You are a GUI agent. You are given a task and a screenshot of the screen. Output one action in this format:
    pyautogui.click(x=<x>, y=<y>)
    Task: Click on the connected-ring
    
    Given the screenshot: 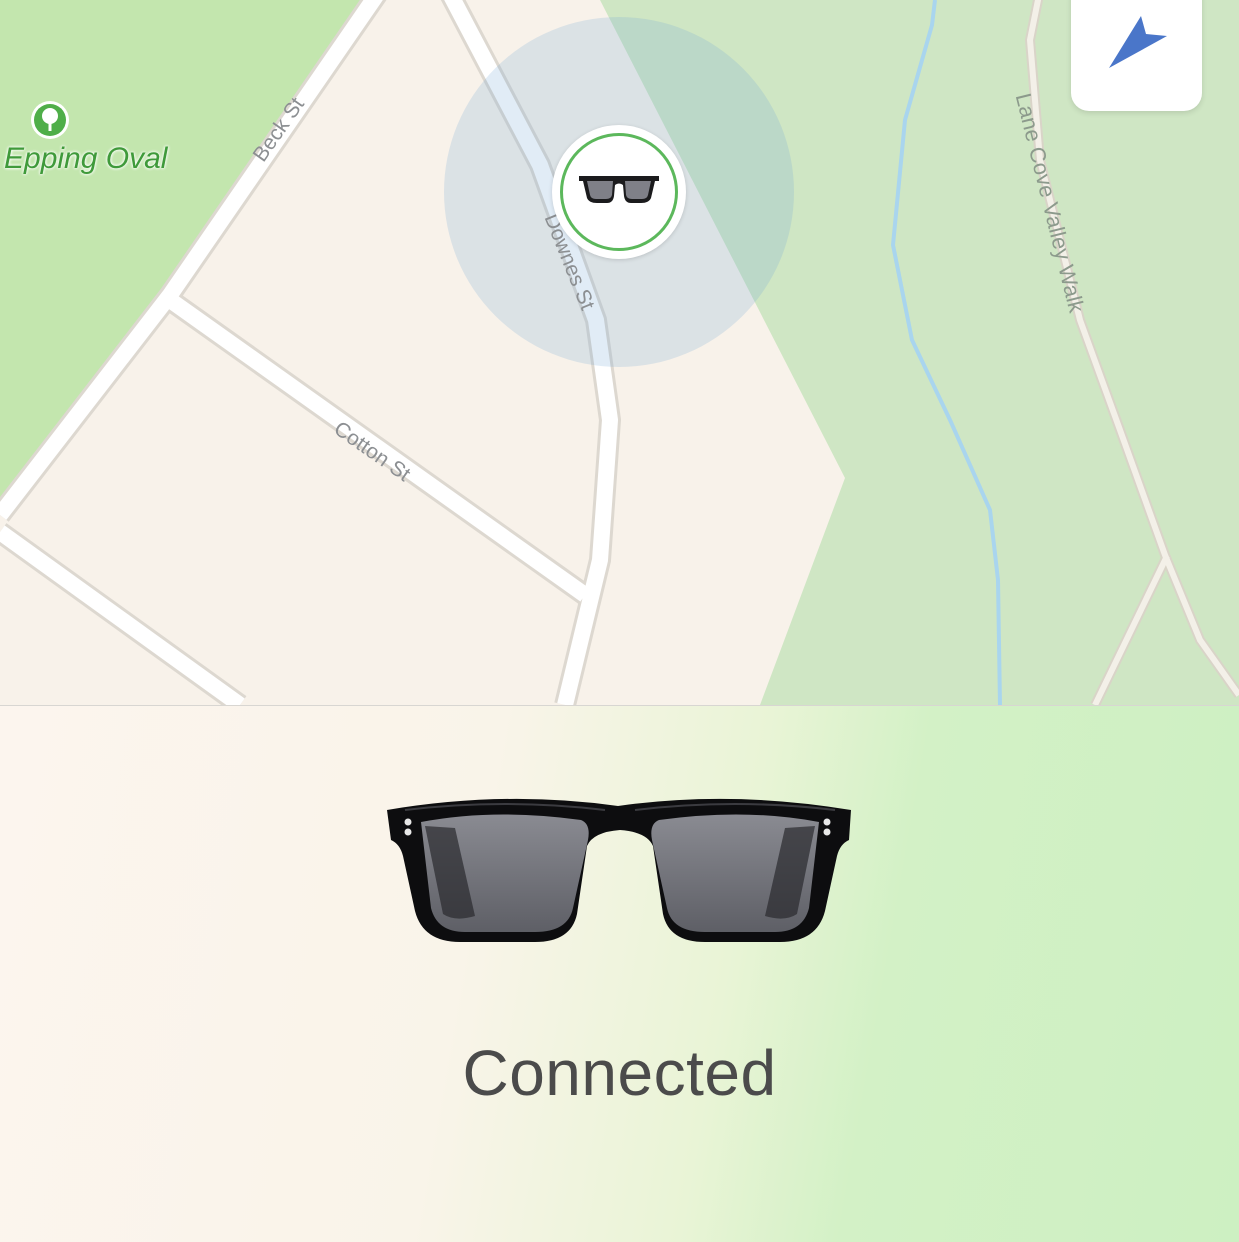 What is the action you would take?
    pyautogui.click(x=619, y=192)
    